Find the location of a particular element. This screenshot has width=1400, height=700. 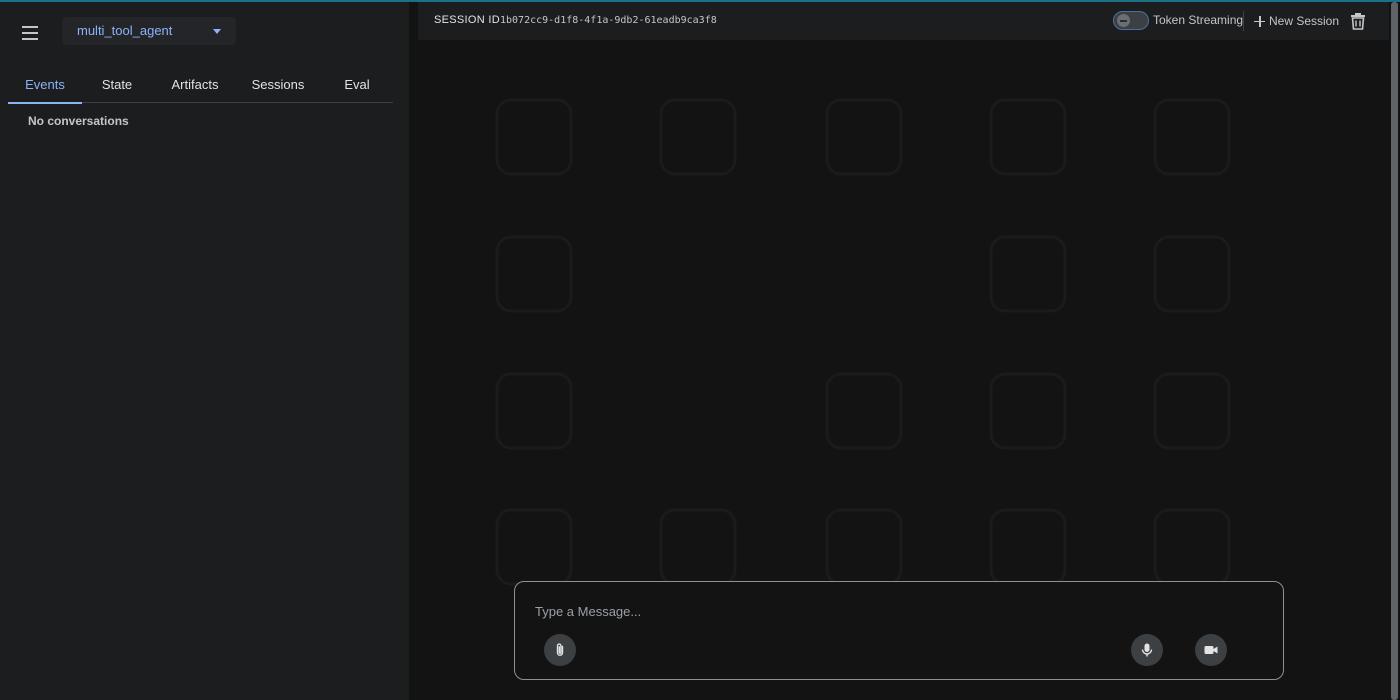

trash-icon is located at coordinates (1358, 21).